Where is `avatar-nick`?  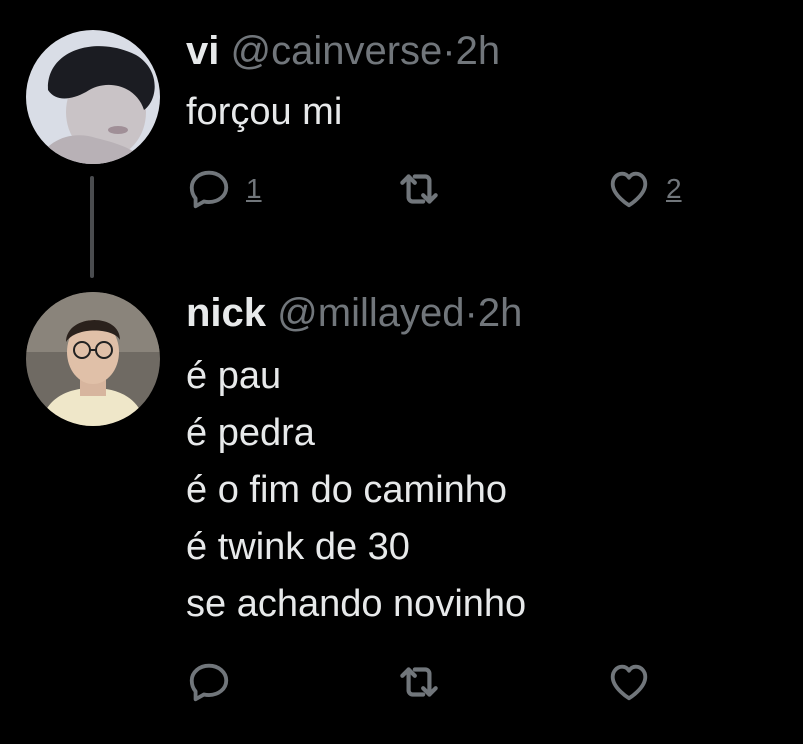
avatar-nick is located at coordinates (93, 359).